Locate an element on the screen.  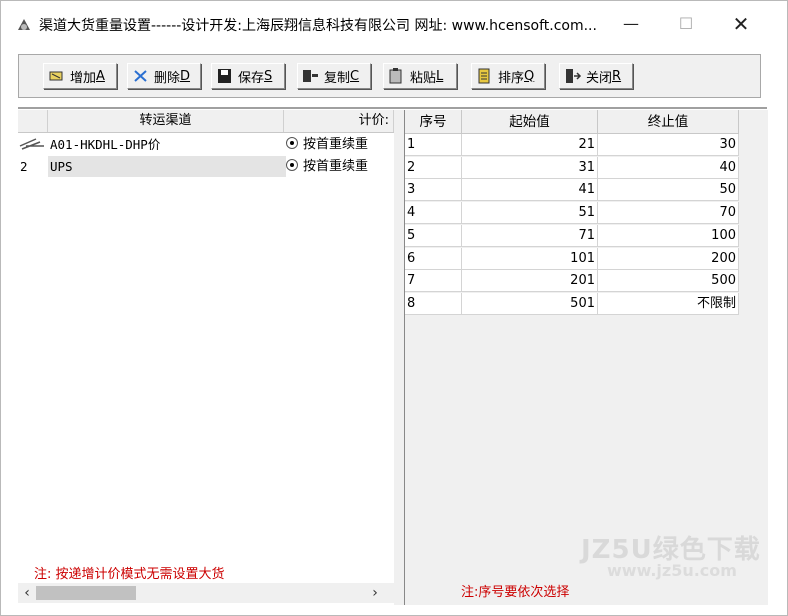
end-cell: 70 is located at coordinates (668, 213).